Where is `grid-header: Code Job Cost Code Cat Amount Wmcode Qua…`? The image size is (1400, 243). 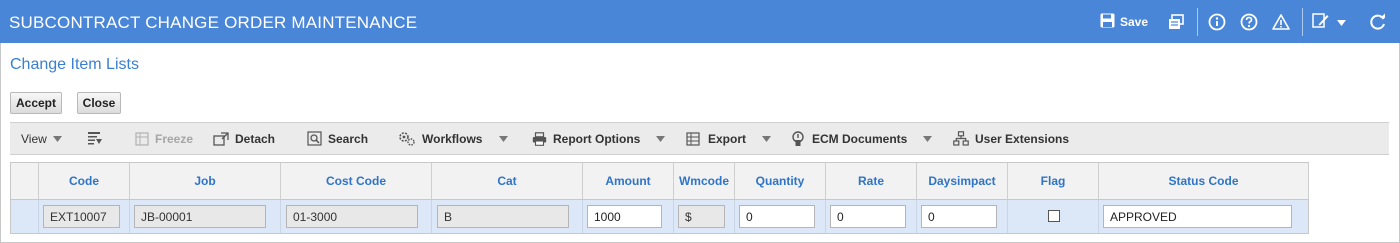
grid-header: Code Job Cost Code Cat Amount Wmcode Qua… is located at coordinates (660, 181).